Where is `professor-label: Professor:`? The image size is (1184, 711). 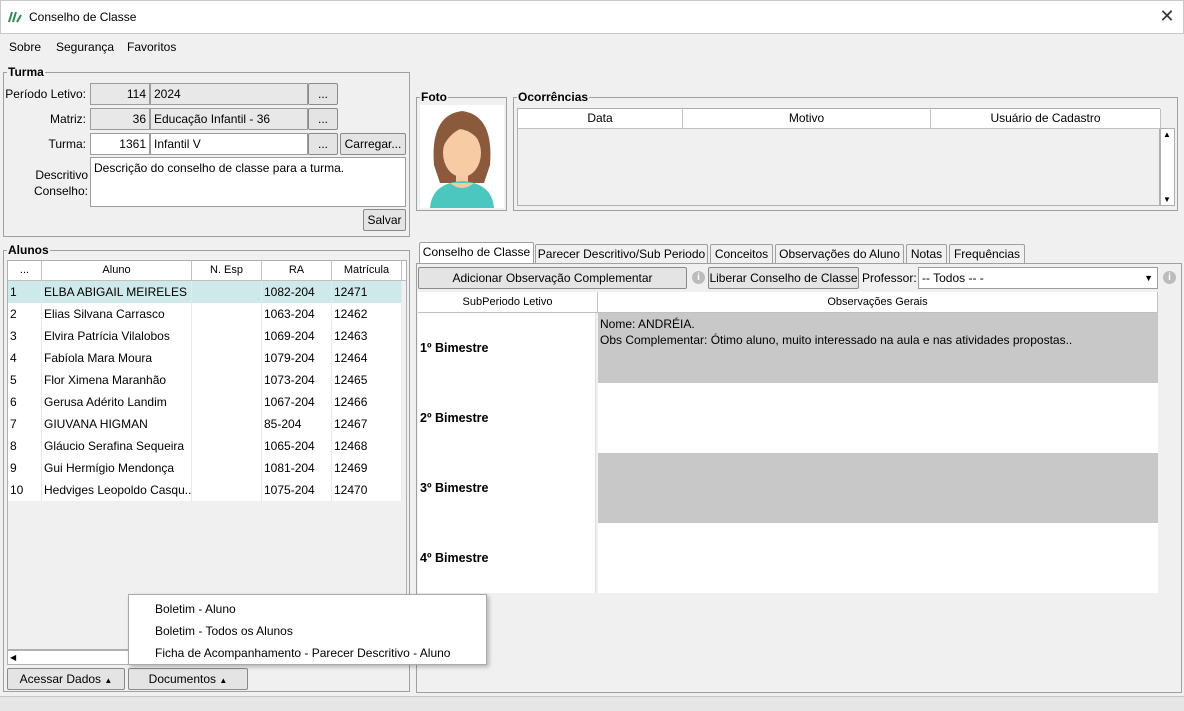 professor-label: Professor: is located at coordinates (889, 278).